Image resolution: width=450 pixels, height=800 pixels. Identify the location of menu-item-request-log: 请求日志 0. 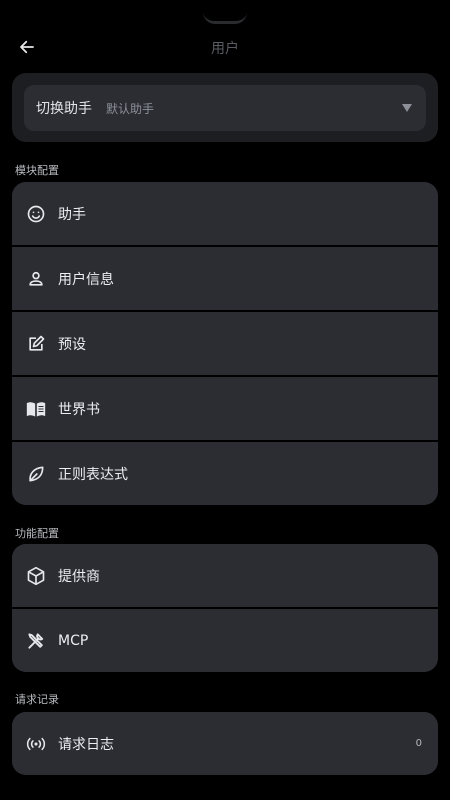
(225, 743).